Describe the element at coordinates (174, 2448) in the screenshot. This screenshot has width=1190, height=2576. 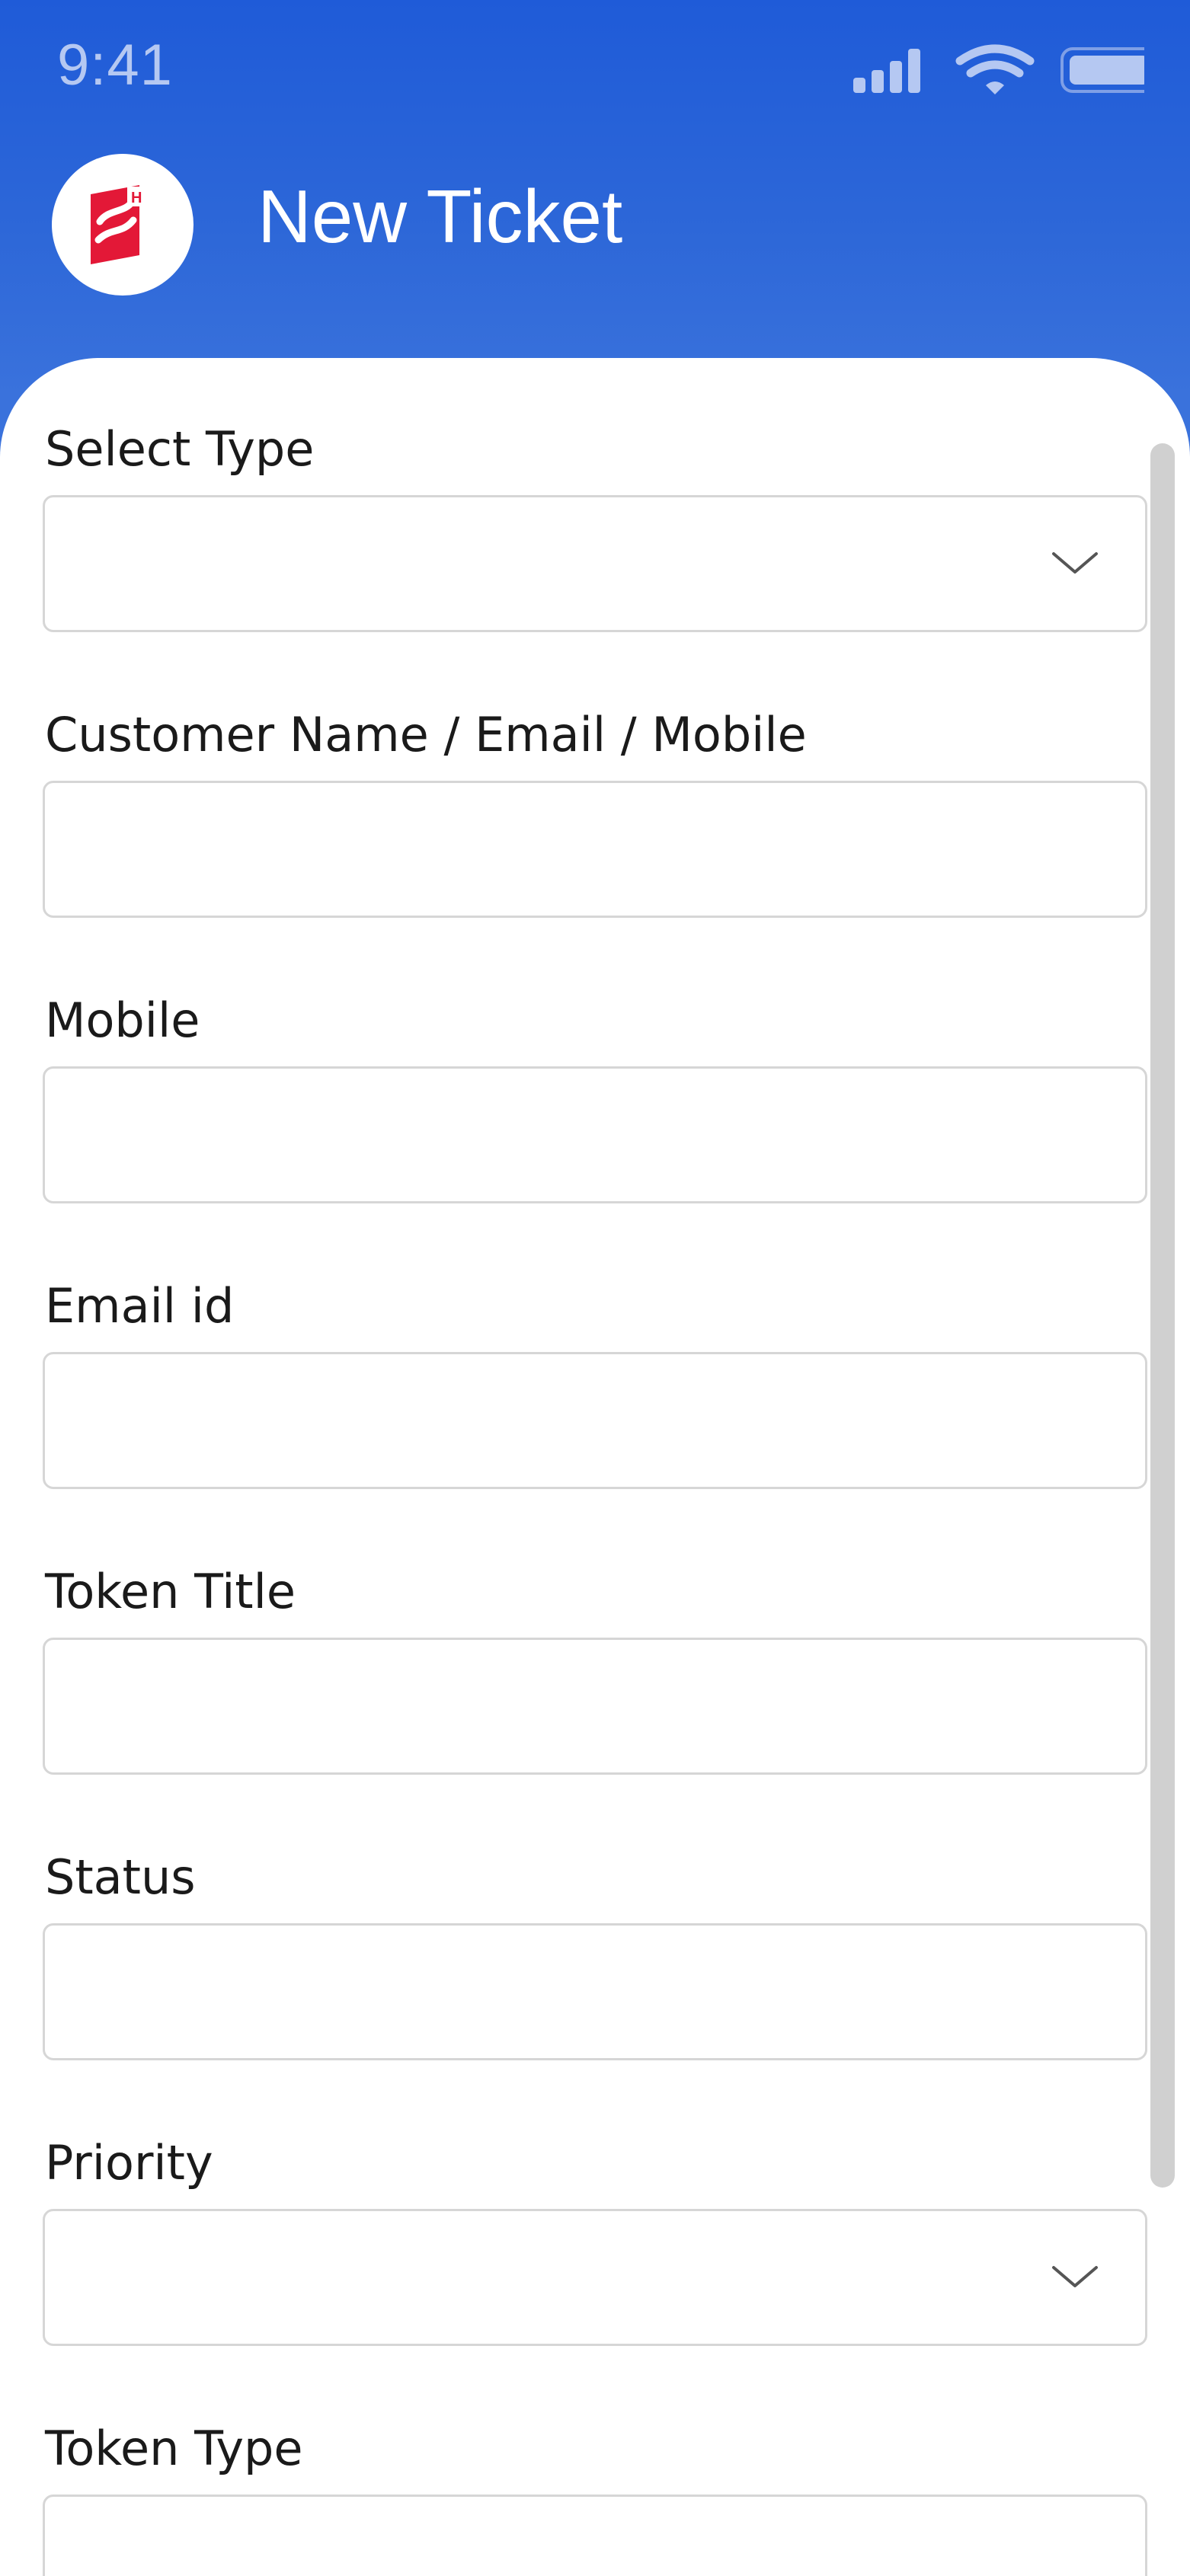
I see `token-type-label: Token Type` at that location.